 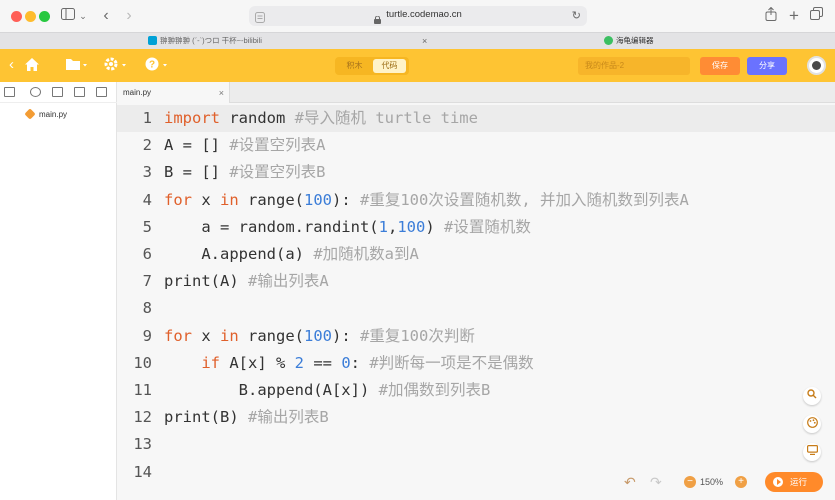 What do you see at coordinates (173, 92) in the screenshot?
I see `editor-tab-main: main.py ×` at bounding box center [173, 92].